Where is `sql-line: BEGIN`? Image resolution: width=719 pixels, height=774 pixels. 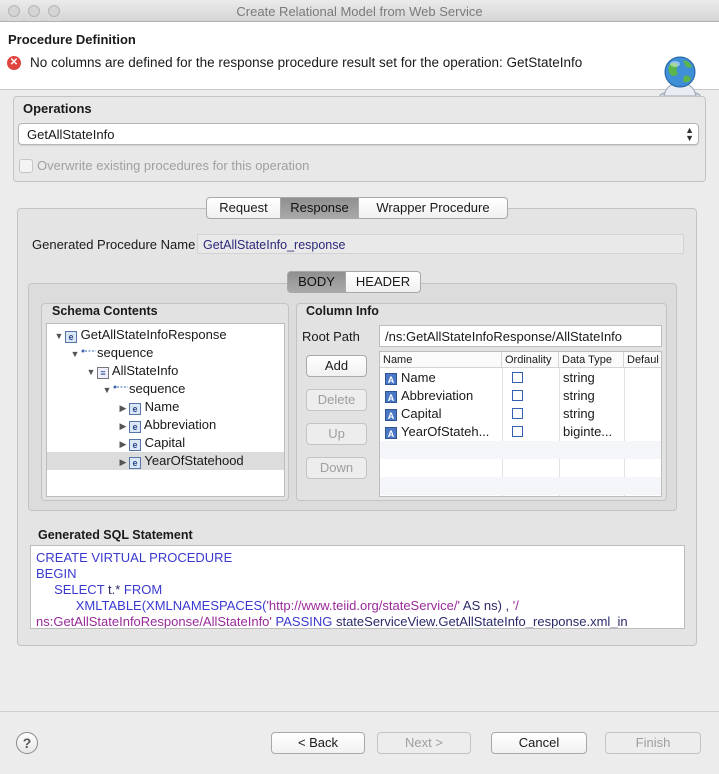
sql-line: BEGIN is located at coordinates (56, 573).